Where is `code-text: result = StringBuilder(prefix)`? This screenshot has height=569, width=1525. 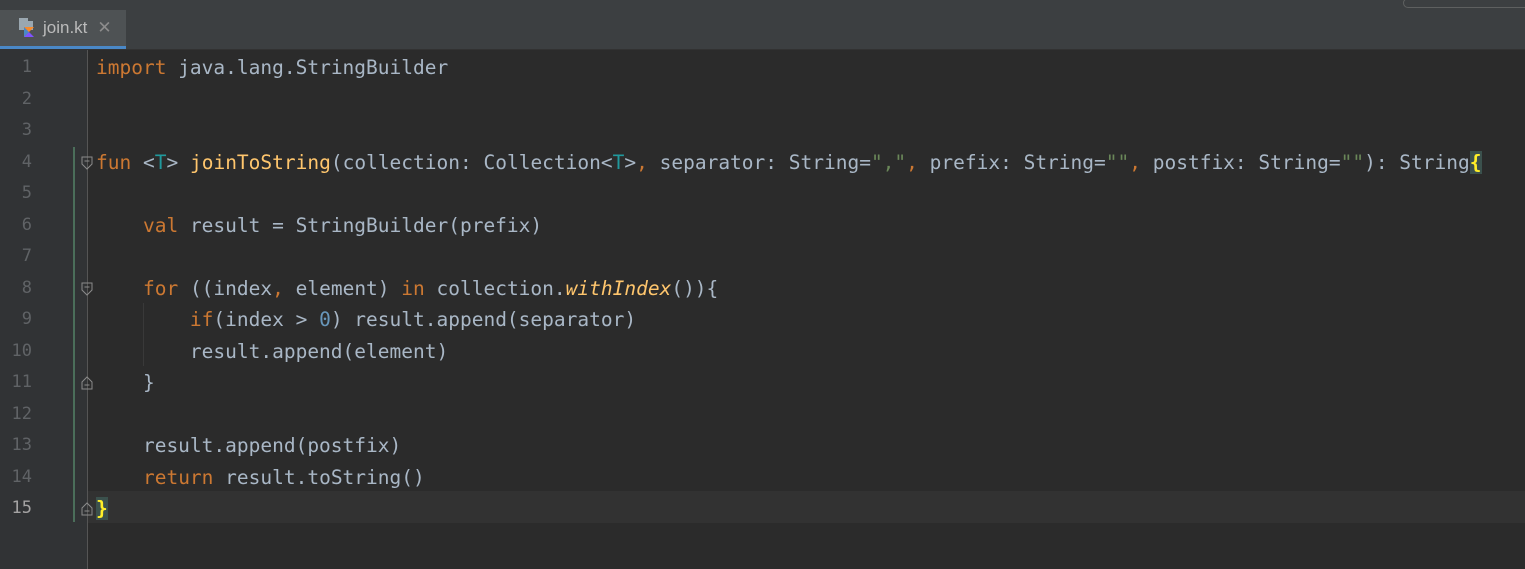 code-text: result = StringBuilder(prefix) is located at coordinates (360, 225).